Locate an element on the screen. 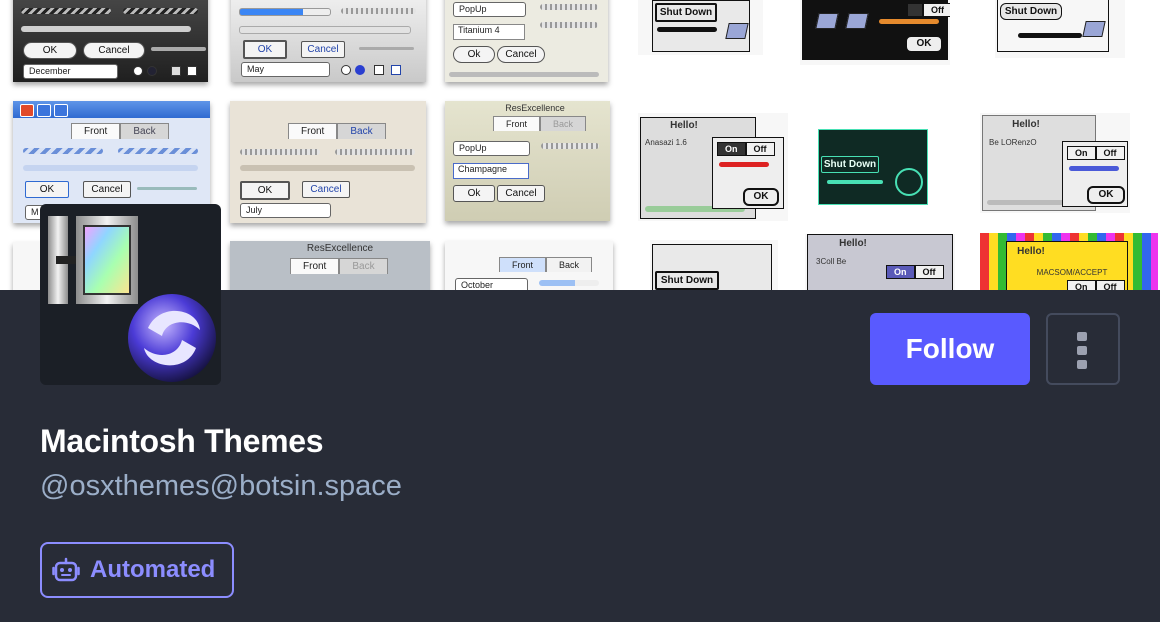  on-off-toggle: Off is located at coordinates (928, 10).